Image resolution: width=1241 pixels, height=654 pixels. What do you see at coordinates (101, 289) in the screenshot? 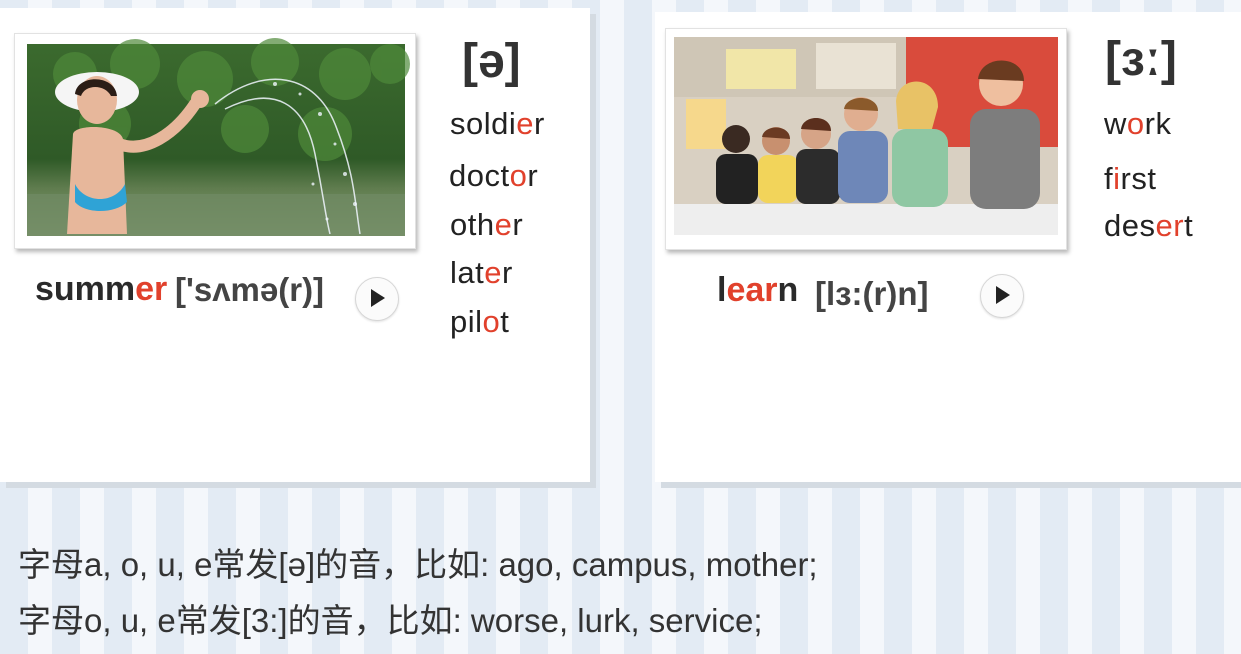
I see `headword: summer` at bounding box center [101, 289].